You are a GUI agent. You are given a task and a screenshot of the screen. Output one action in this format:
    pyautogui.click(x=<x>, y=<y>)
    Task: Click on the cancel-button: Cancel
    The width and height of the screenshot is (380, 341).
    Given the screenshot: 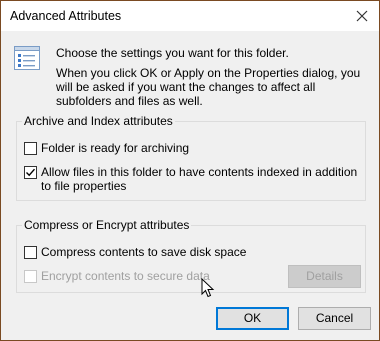 What is the action you would take?
    pyautogui.click(x=334, y=318)
    